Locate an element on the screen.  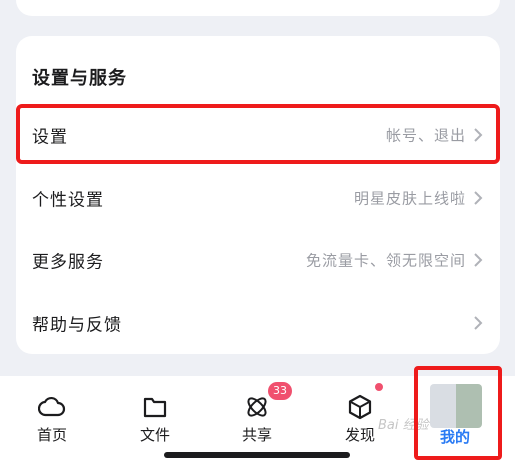
personalization-label: 个性设置 is located at coordinates (68, 200).